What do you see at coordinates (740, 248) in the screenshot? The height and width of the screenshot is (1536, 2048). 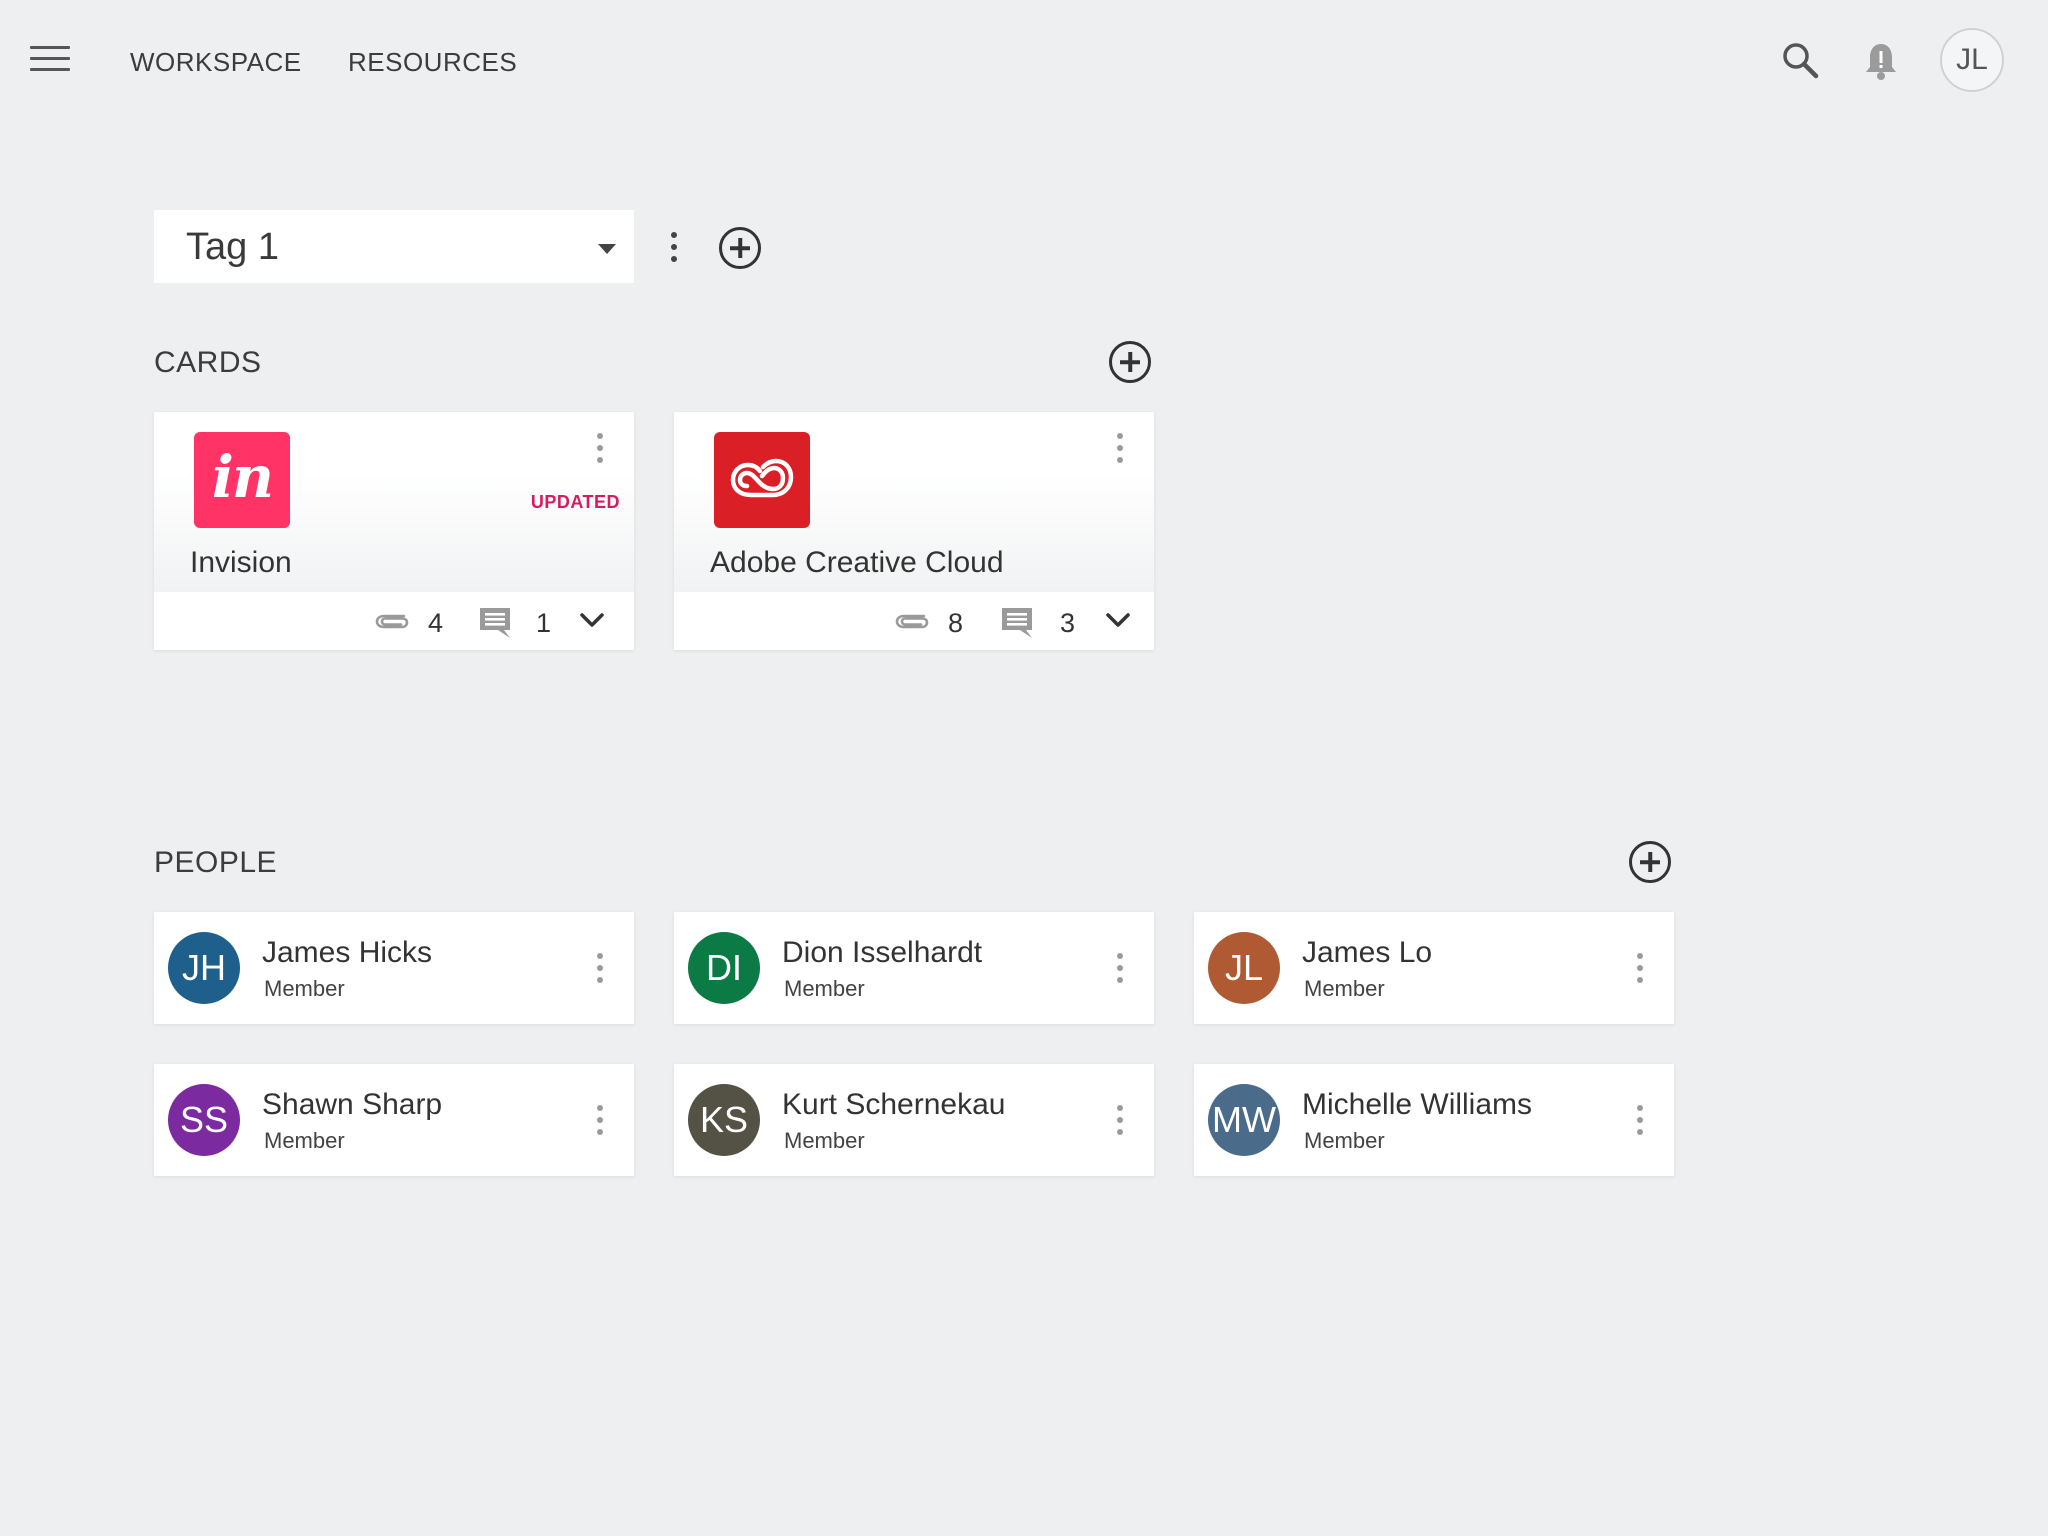 I see `add-tag-button` at bounding box center [740, 248].